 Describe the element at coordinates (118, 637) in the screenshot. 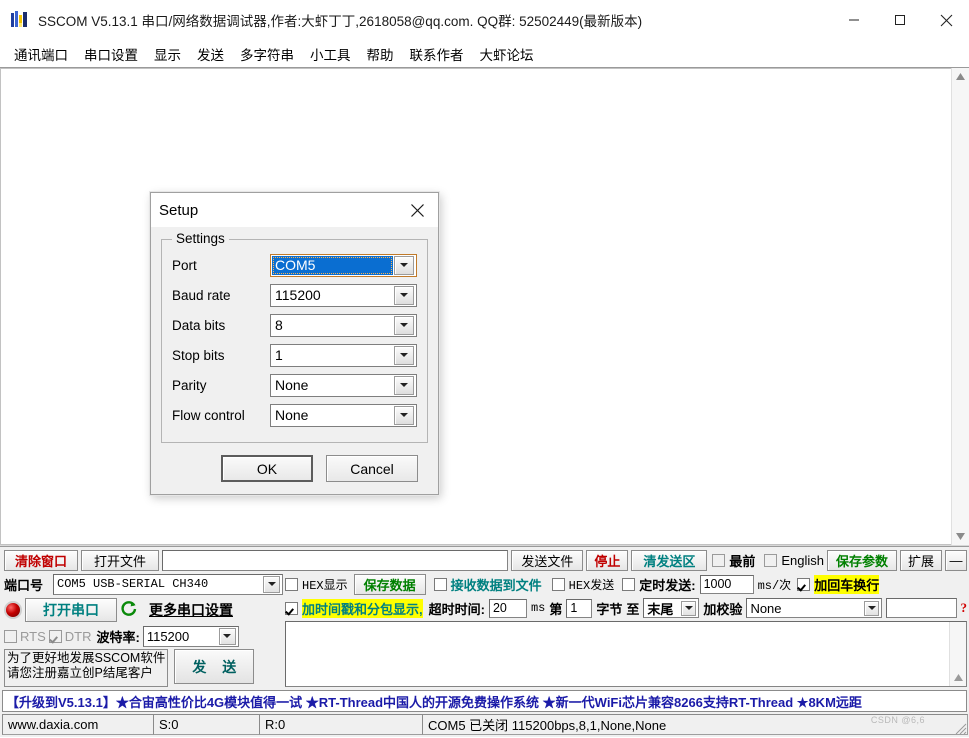

I see `baud-rate-label: 波特率:` at that location.